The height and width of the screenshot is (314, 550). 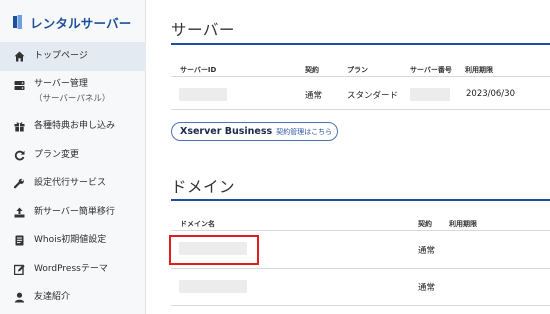 What do you see at coordinates (19, 85) in the screenshot?
I see `server-icon` at bounding box center [19, 85].